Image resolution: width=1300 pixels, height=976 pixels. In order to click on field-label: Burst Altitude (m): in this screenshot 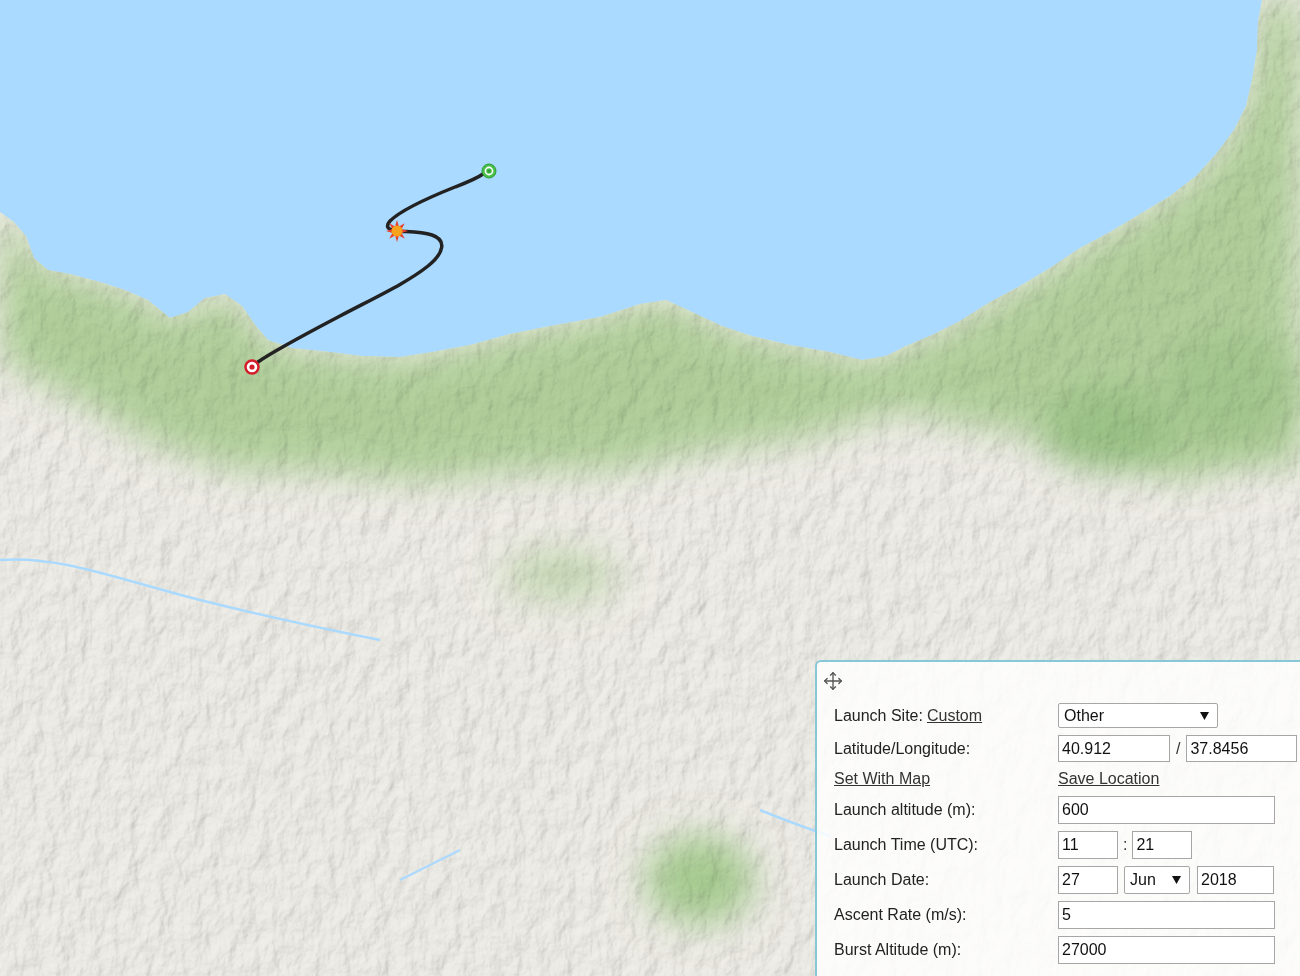, I will do `click(898, 950)`.